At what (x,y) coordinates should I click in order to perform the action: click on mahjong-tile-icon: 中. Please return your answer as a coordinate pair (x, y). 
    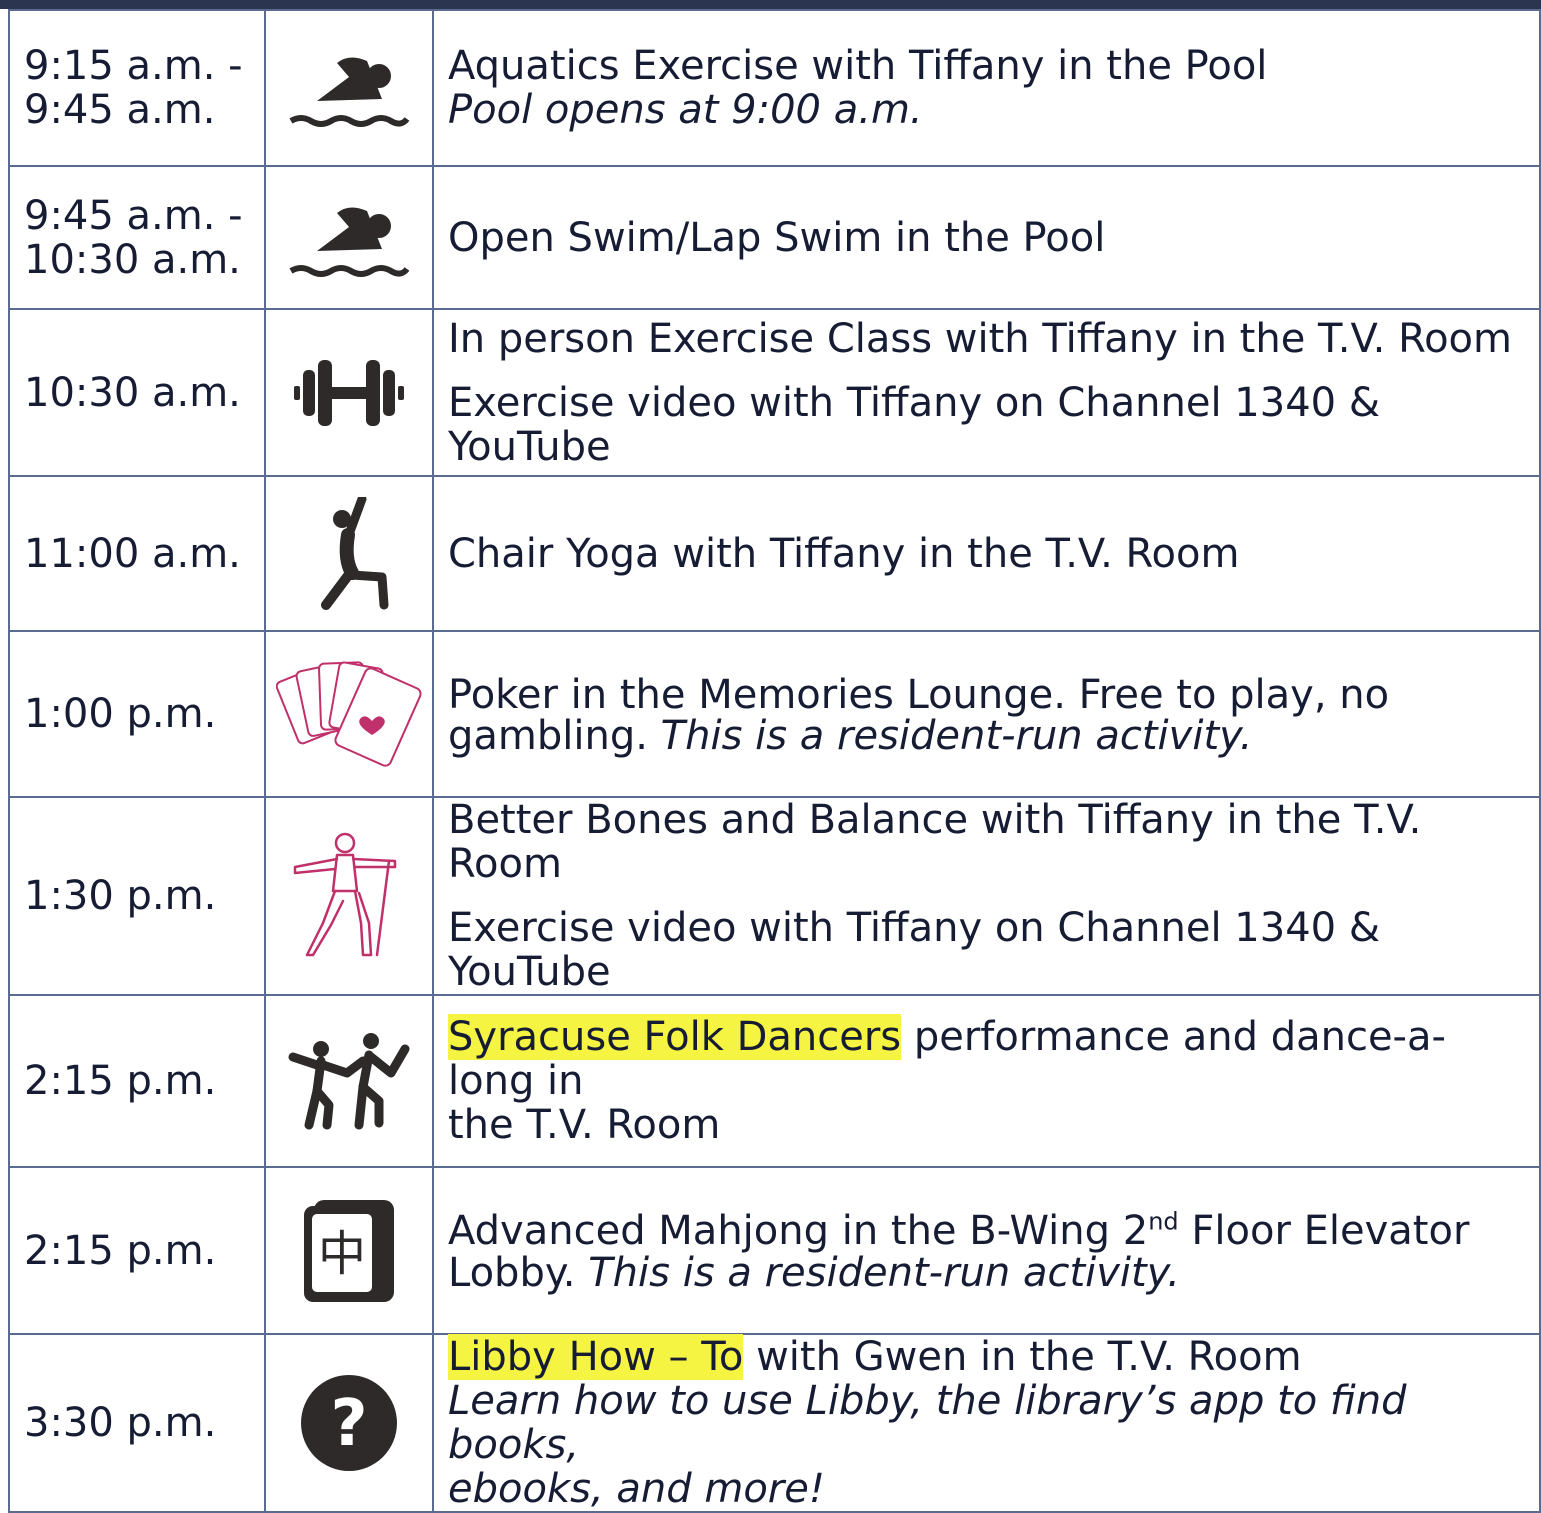
    Looking at the image, I should click on (349, 1250).